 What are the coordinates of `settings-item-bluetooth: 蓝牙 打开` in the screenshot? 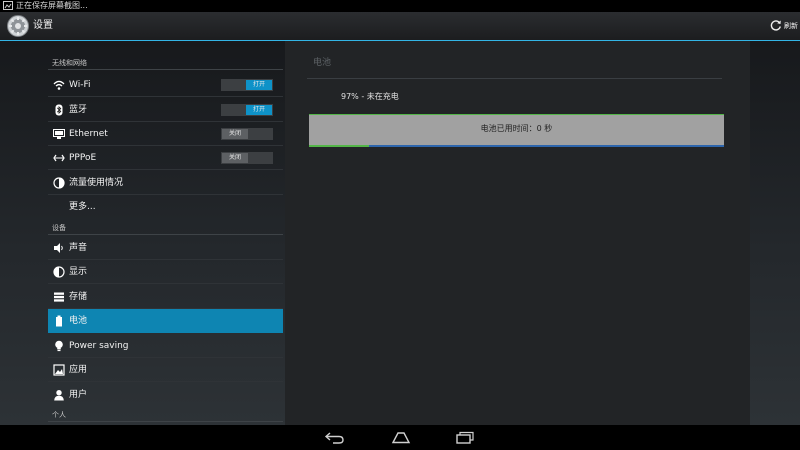 It's located at (165, 110).